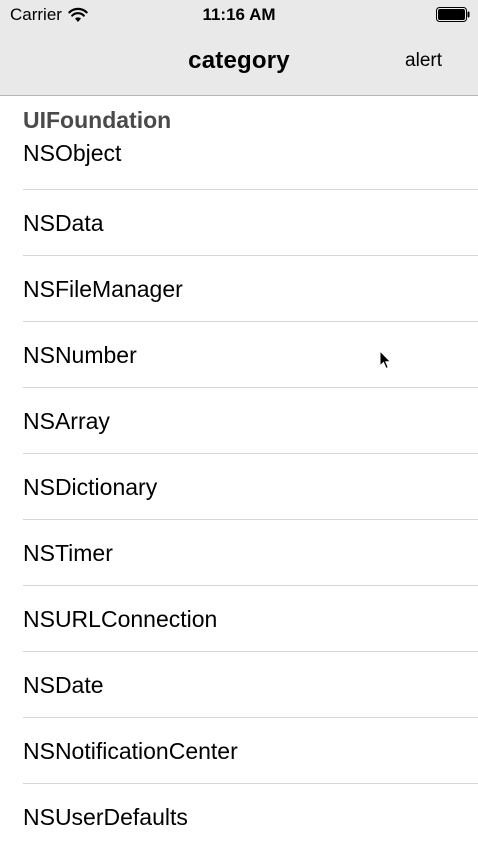 The height and width of the screenshot is (850, 478). What do you see at coordinates (239, 62) in the screenshot?
I see `navigation-bar: category alert` at bounding box center [239, 62].